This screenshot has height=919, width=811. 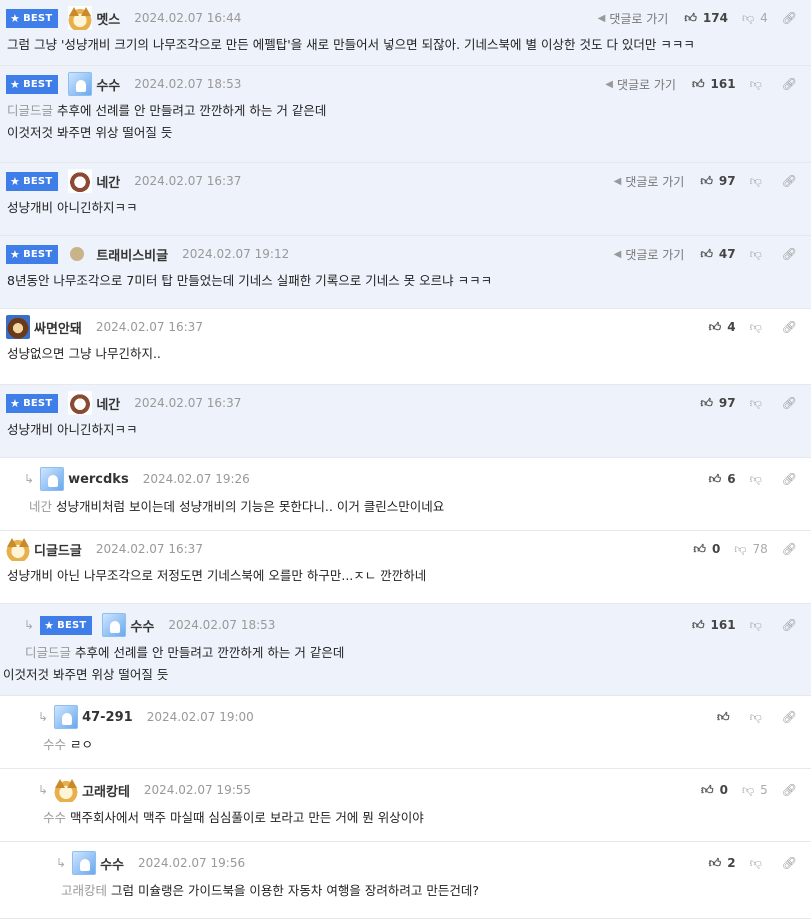 I want to click on like-button: 👍︎ 2, so click(x=722, y=863).